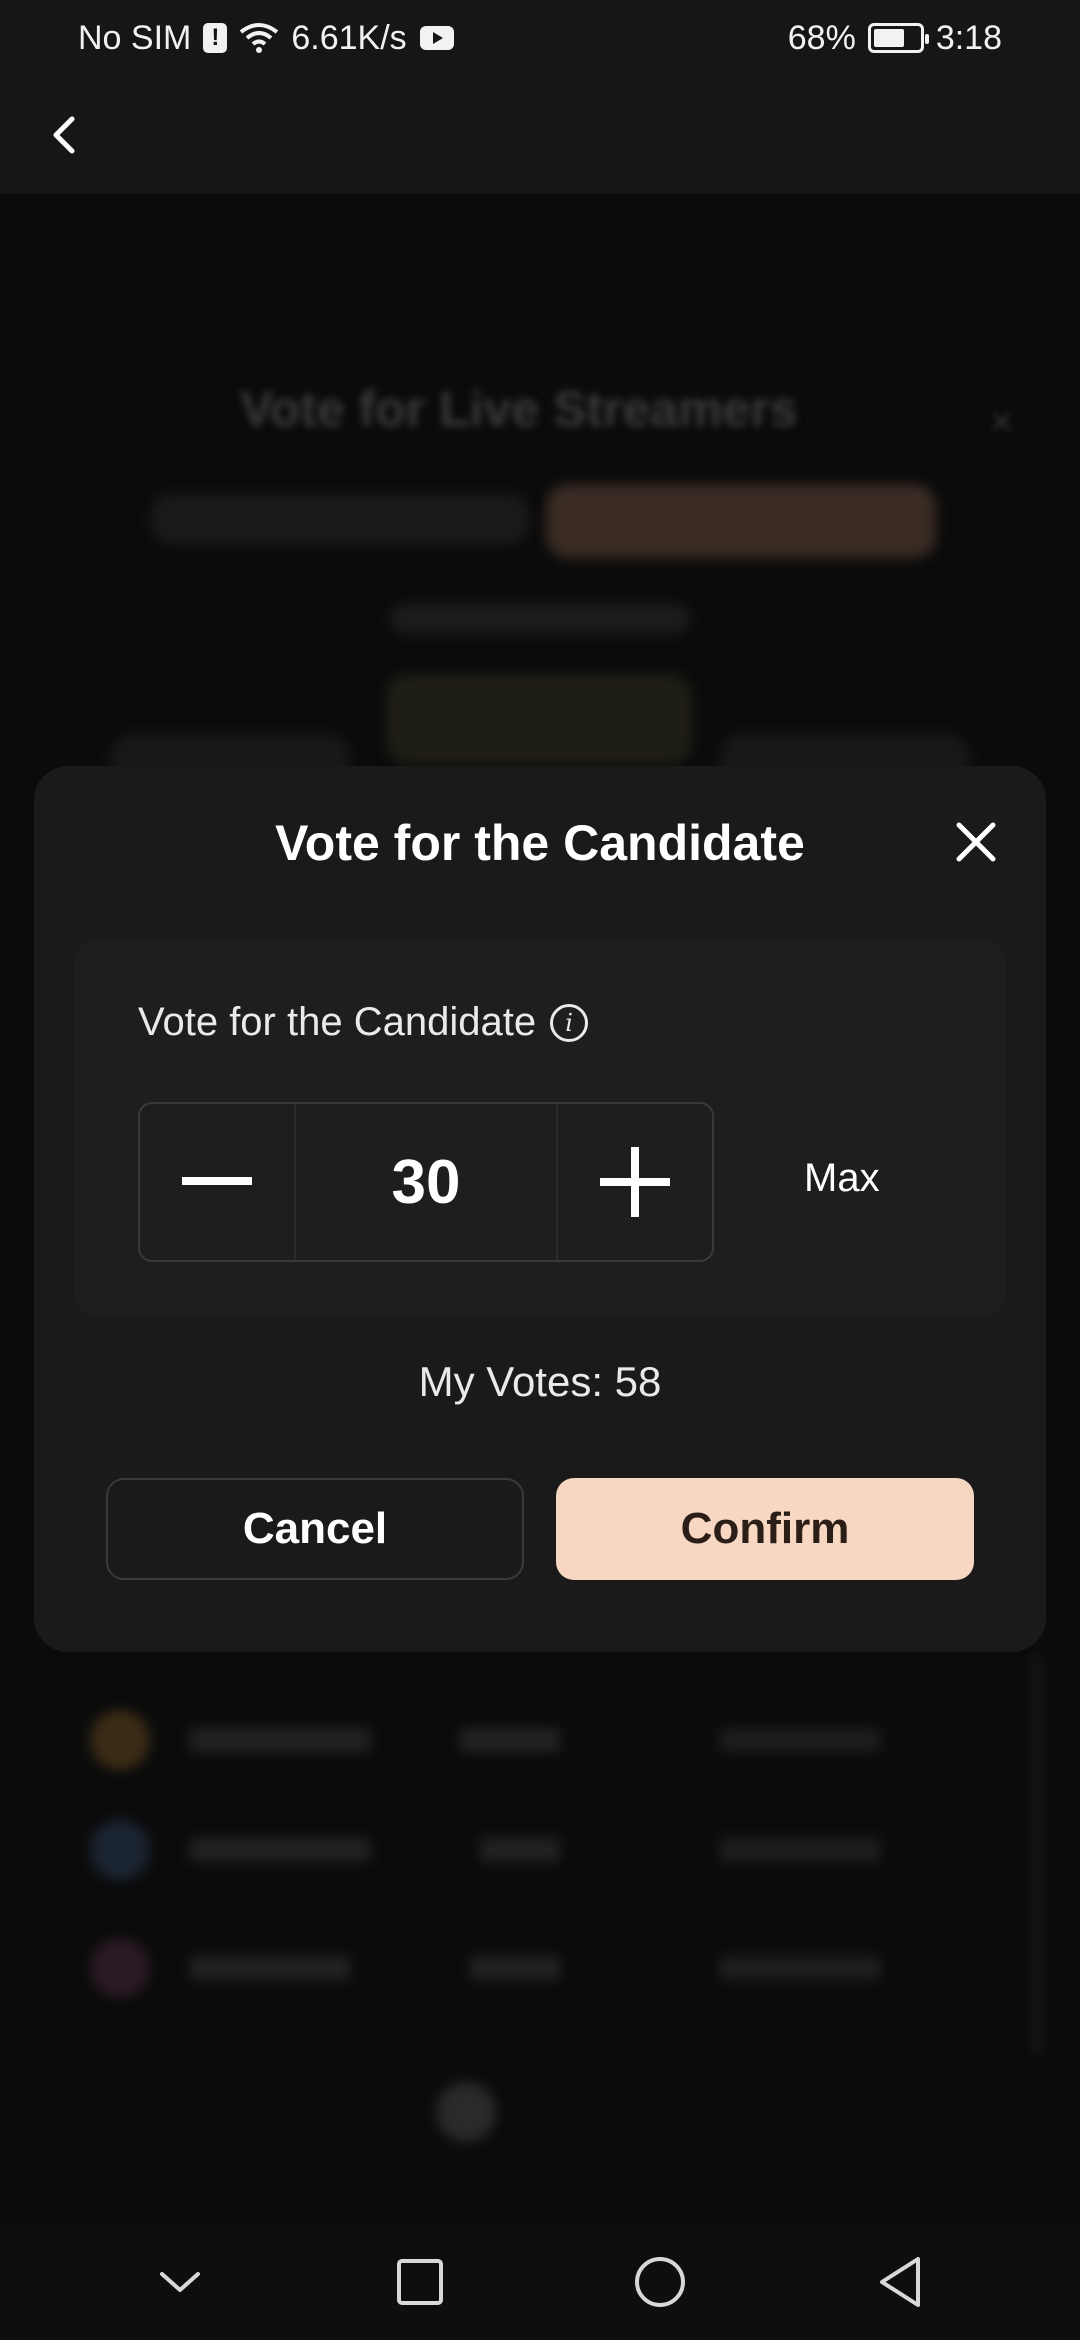 Image resolution: width=1080 pixels, height=2340 pixels. I want to click on battery-icon, so click(898, 38).